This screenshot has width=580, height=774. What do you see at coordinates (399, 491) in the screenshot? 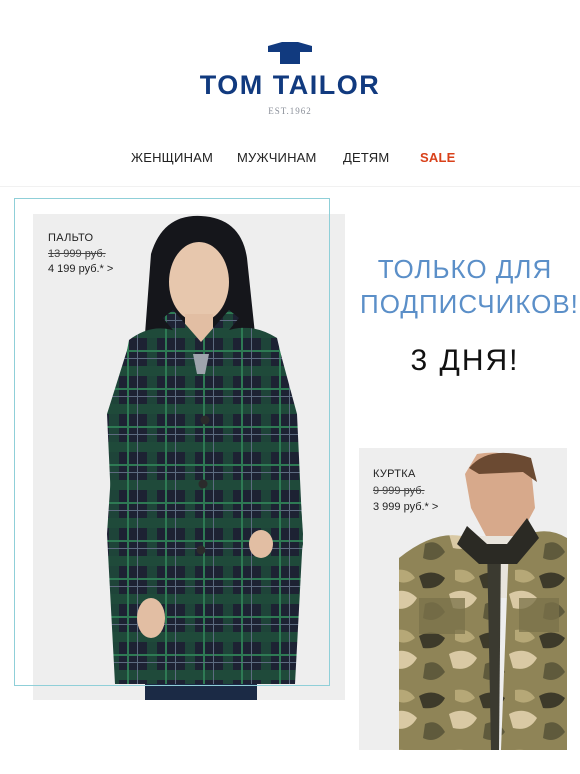
I see `jacket-old-price: 9 999 руб.` at bounding box center [399, 491].